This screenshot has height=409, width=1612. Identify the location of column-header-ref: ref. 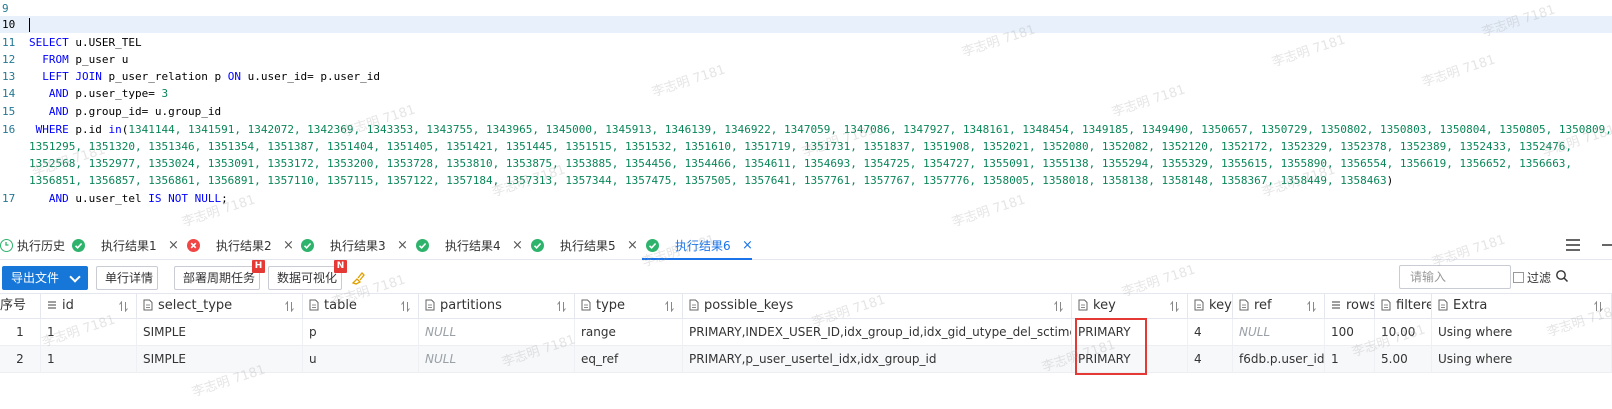
(1279, 306).